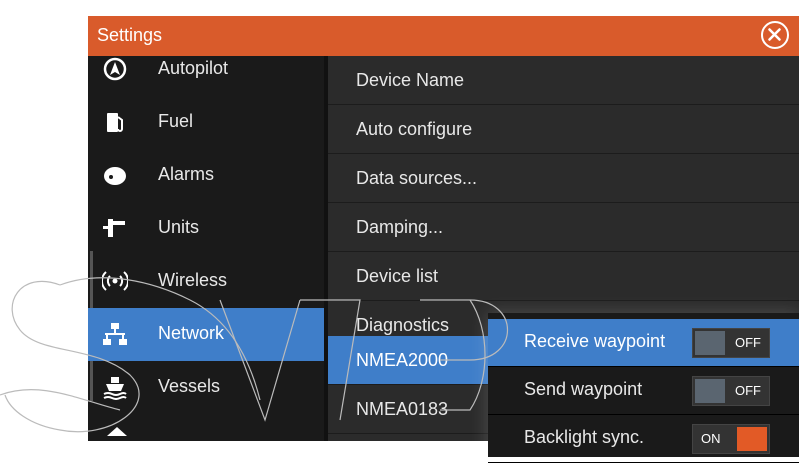 This screenshot has height=463, width=799. I want to click on sidebar-item-label: Autopilot, so click(193, 68).